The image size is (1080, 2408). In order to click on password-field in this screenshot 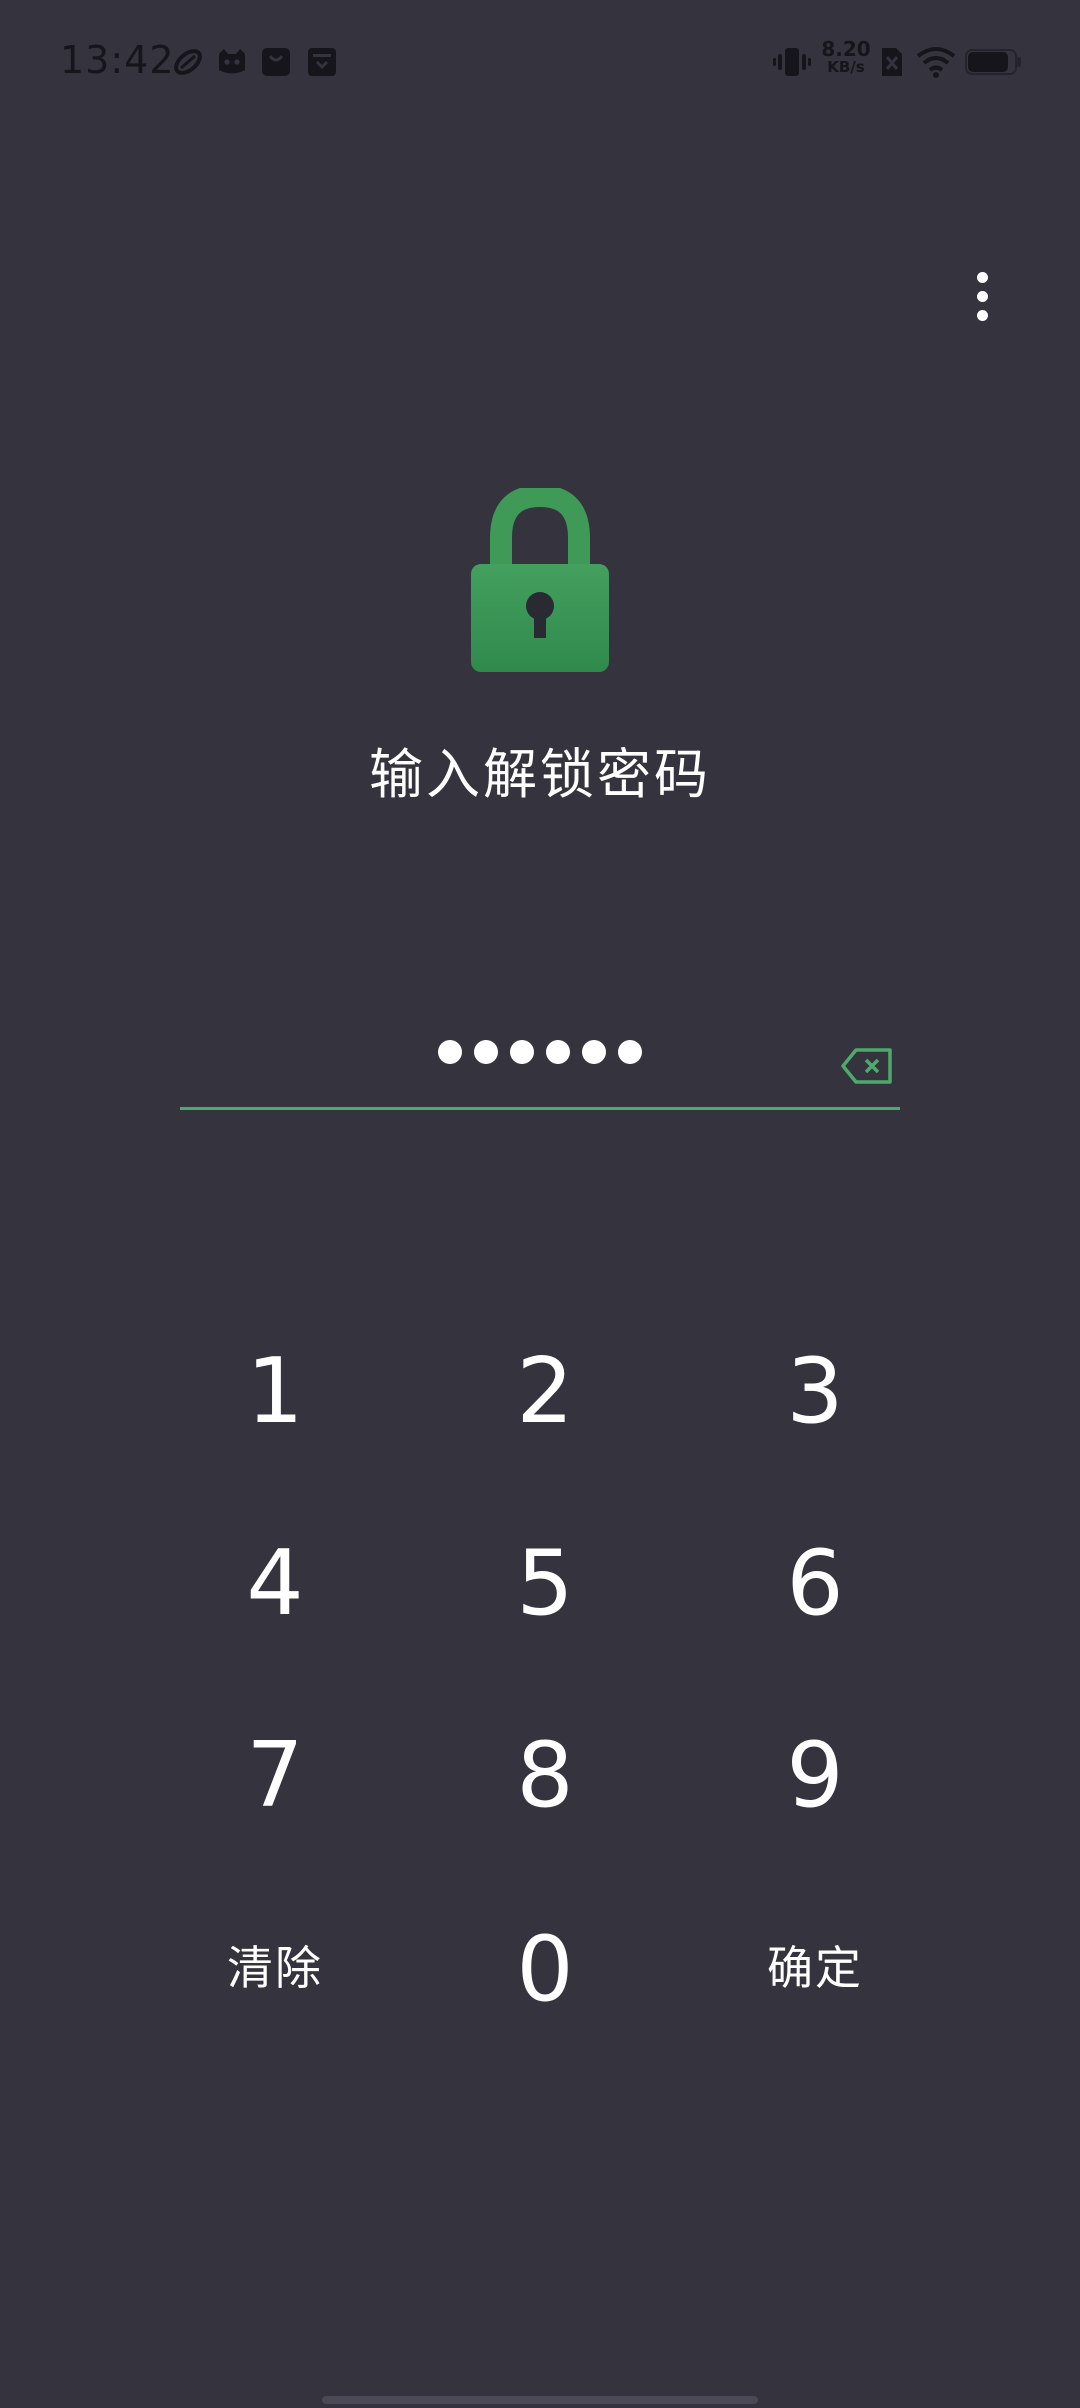, I will do `click(540, 1060)`.